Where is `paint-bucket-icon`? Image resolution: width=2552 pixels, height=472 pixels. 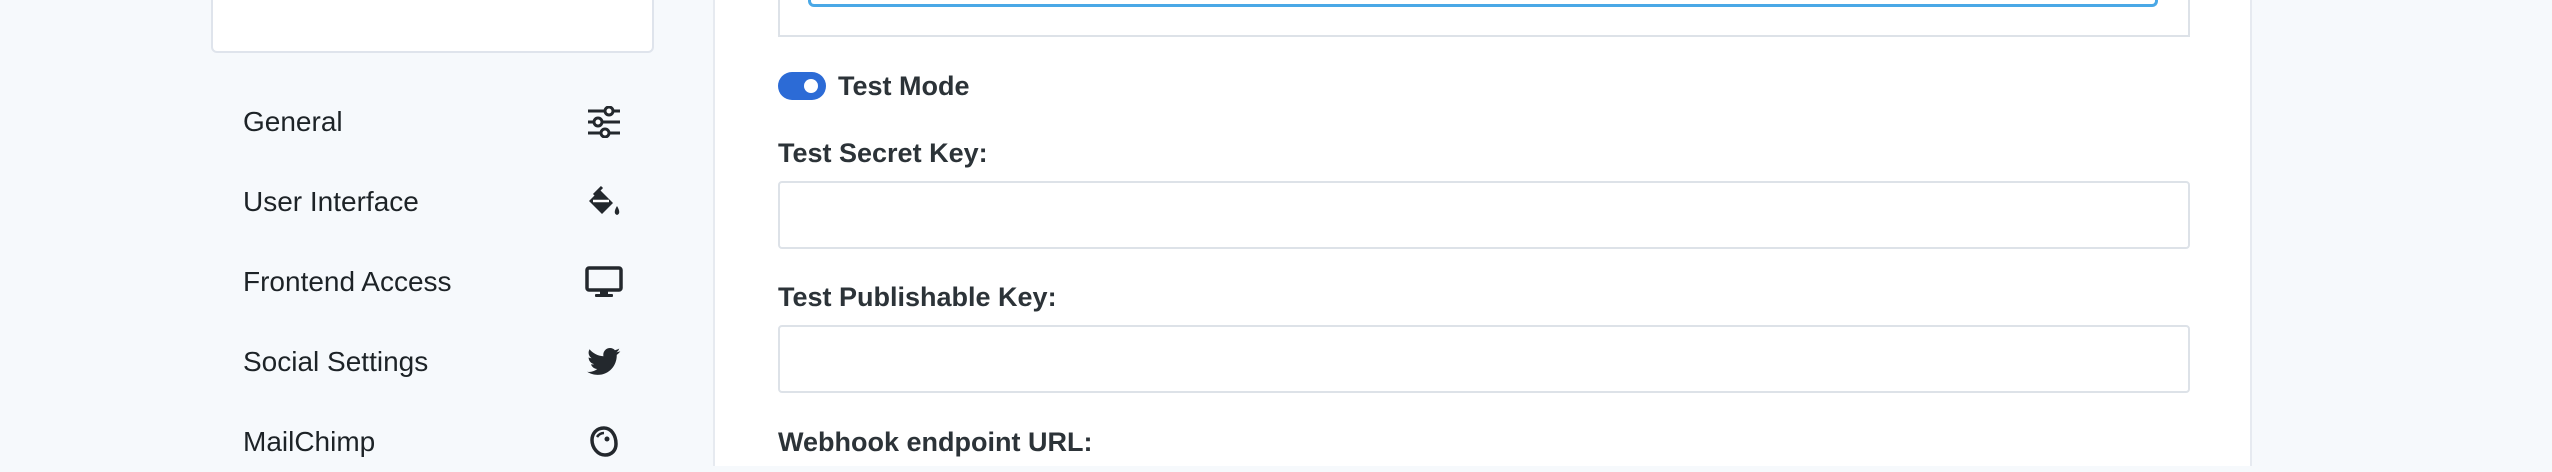 paint-bucket-icon is located at coordinates (604, 202).